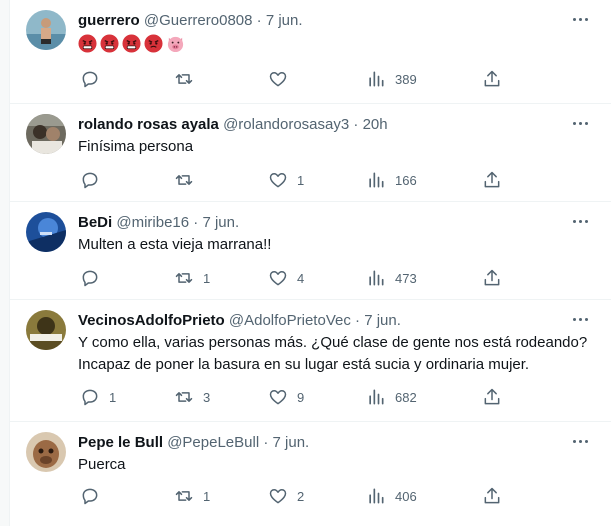 This screenshot has height=526, width=611. What do you see at coordinates (290, 320) in the screenshot?
I see `handle: @AdolfoPrietoVec` at bounding box center [290, 320].